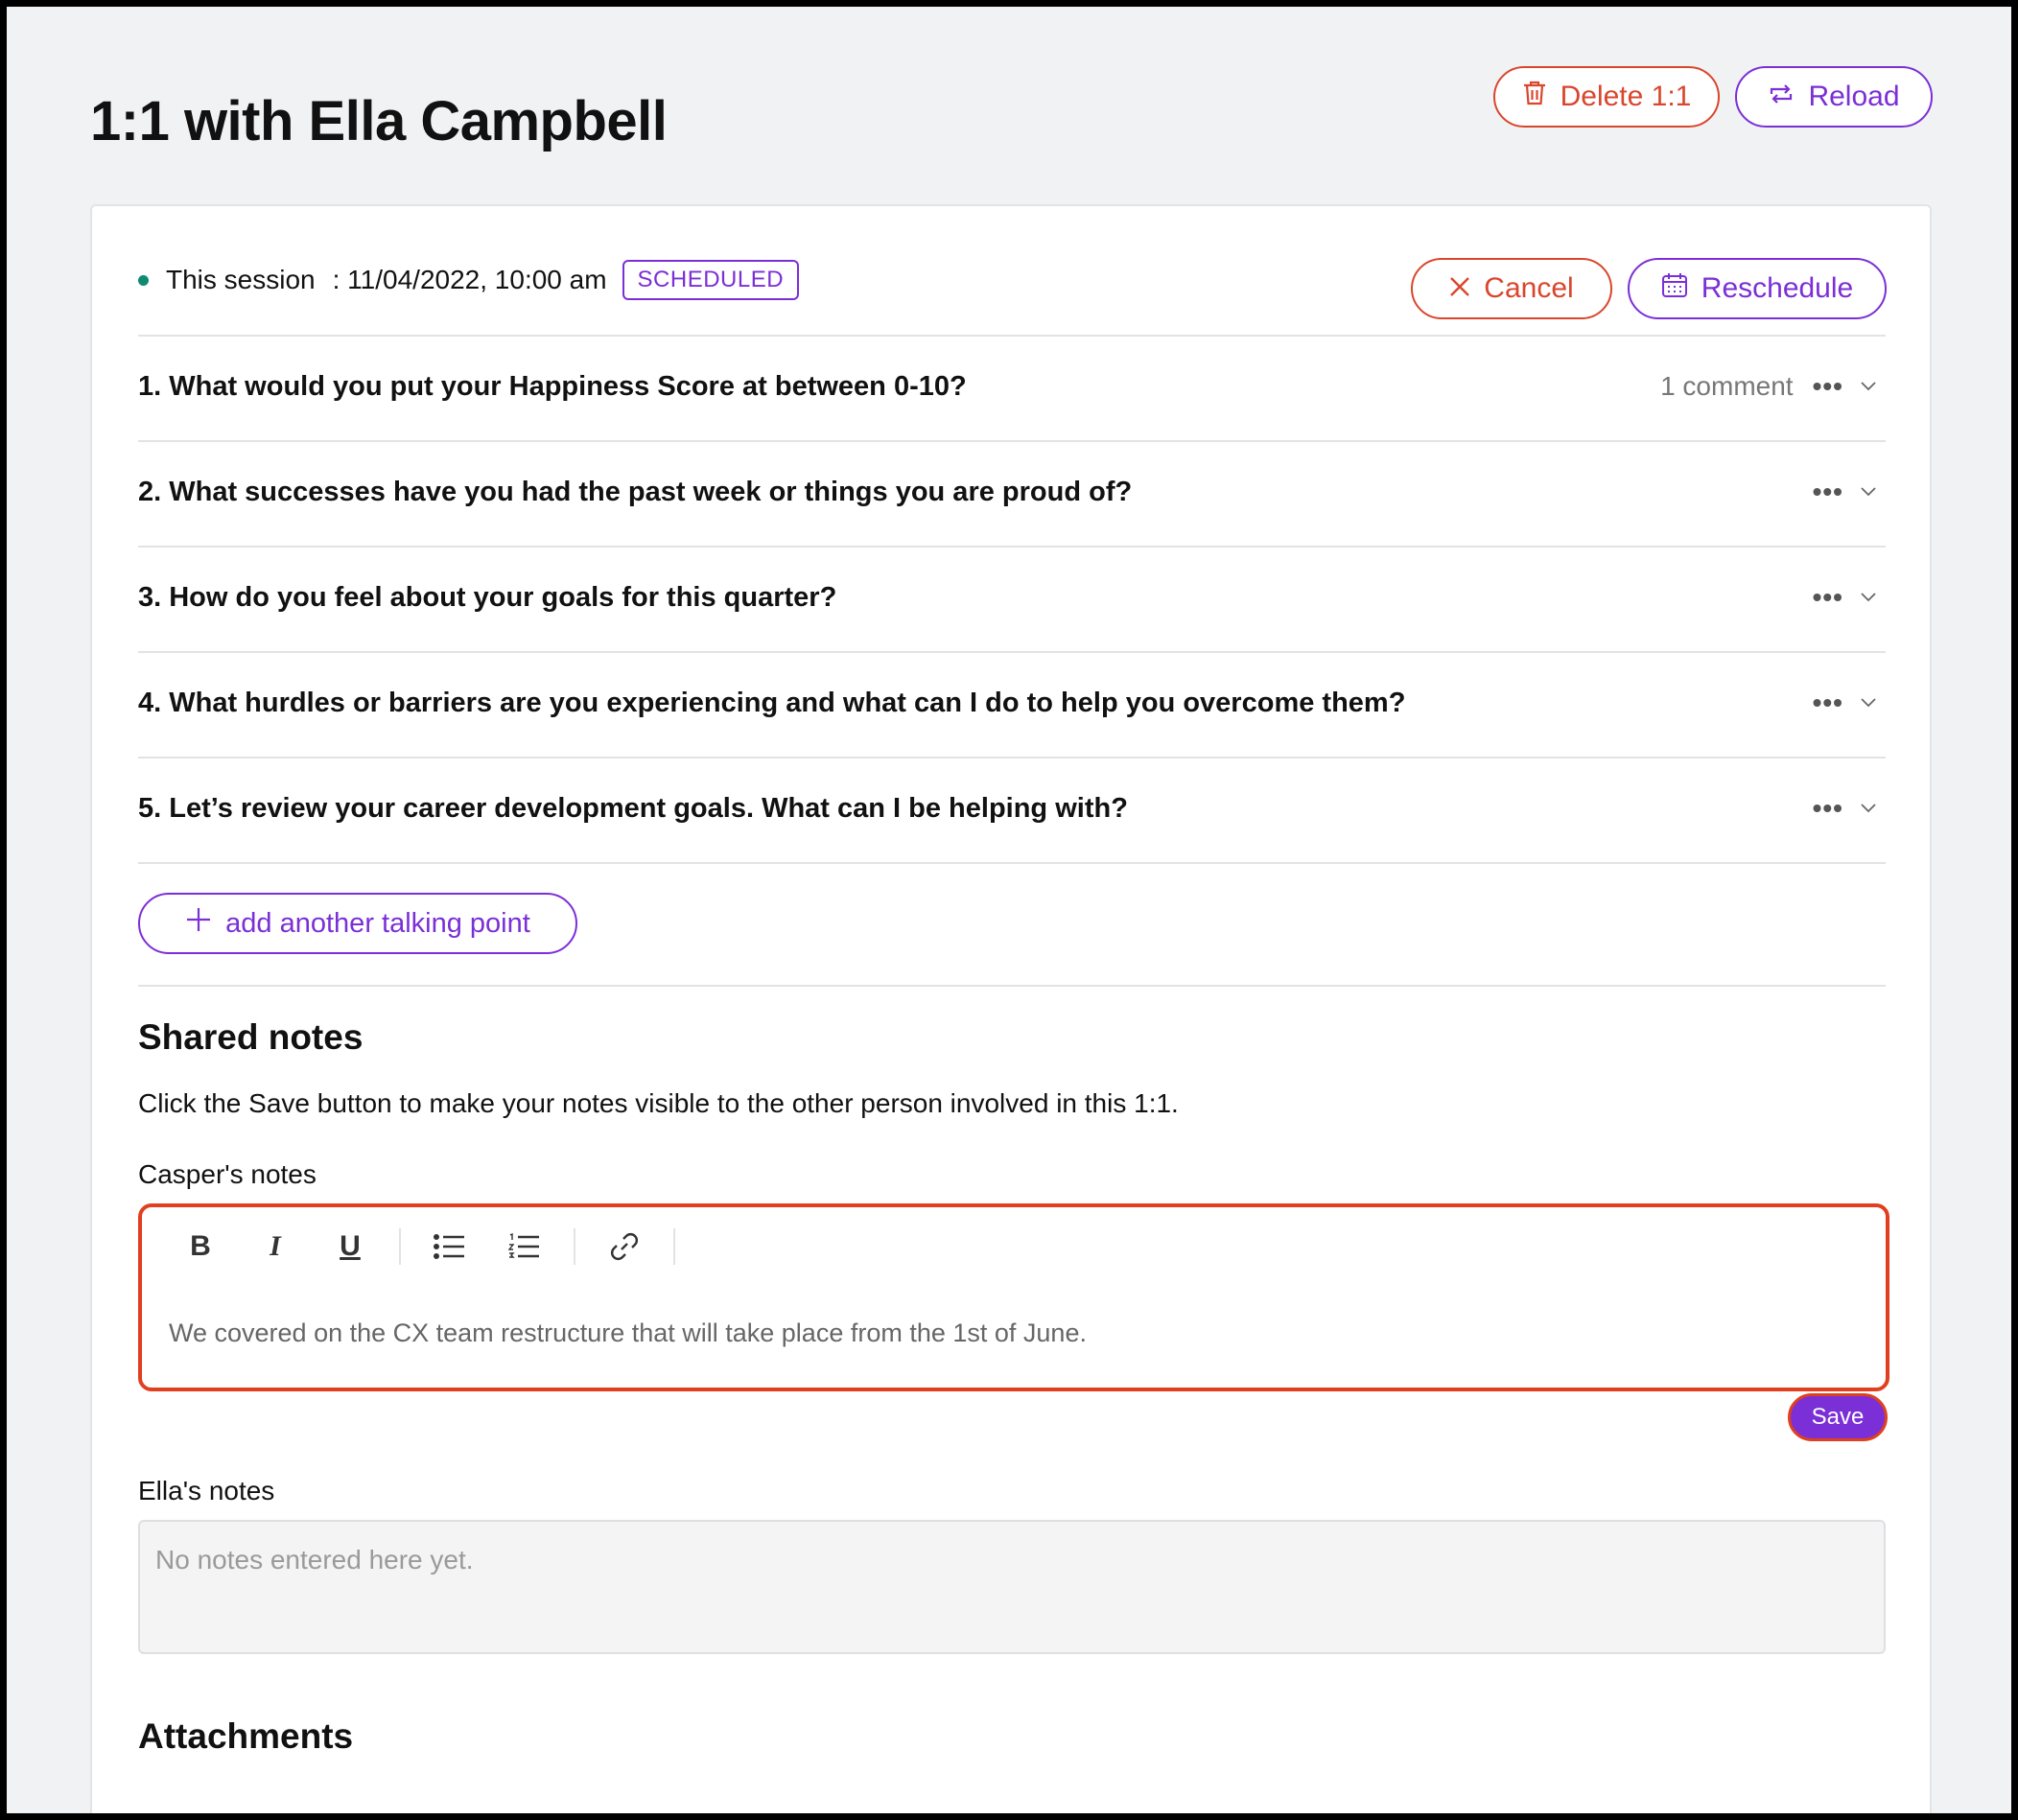 This screenshot has width=2018, height=1820. What do you see at coordinates (524, 1247) in the screenshot?
I see `numbered-list-icon` at bounding box center [524, 1247].